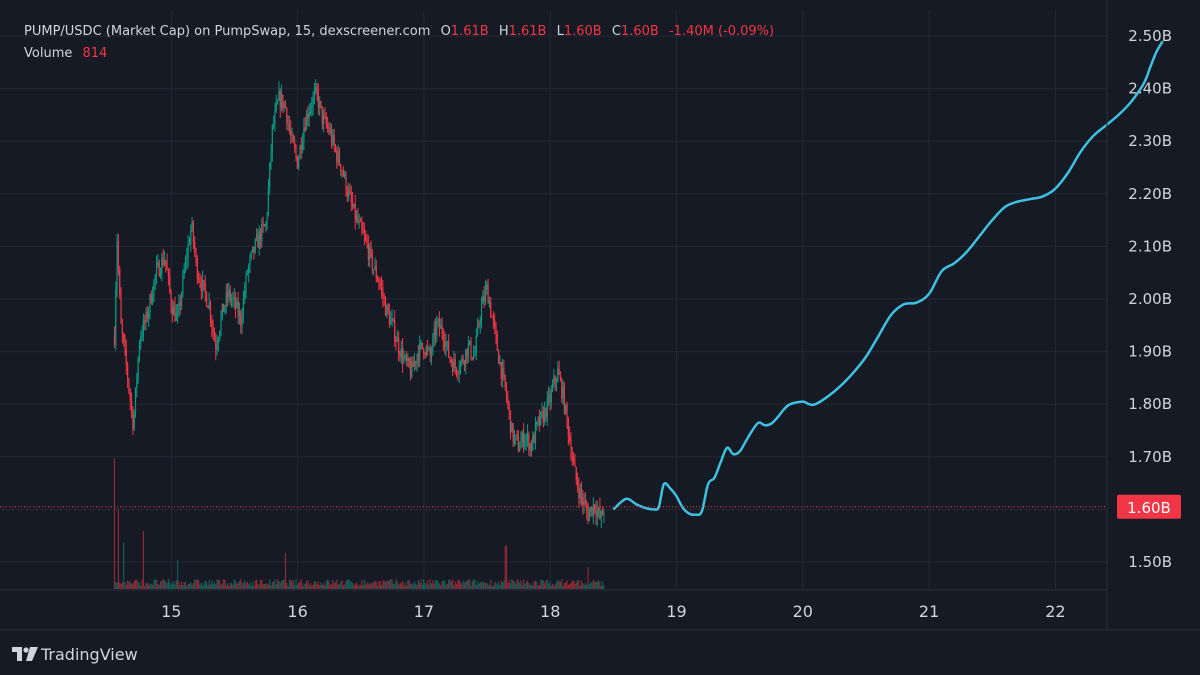 This screenshot has height=675, width=1200. What do you see at coordinates (75, 654) in the screenshot?
I see `tradingview-brand: TradingView` at bounding box center [75, 654].